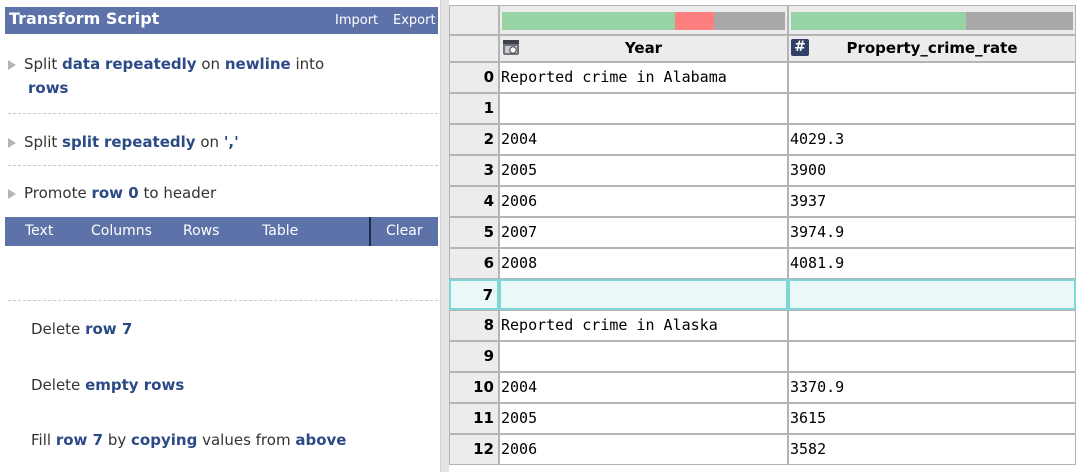 The height and width of the screenshot is (472, 1083). I want to click on column-header-property_crime_rate: # Property_crime_rate, so click(932, 48).